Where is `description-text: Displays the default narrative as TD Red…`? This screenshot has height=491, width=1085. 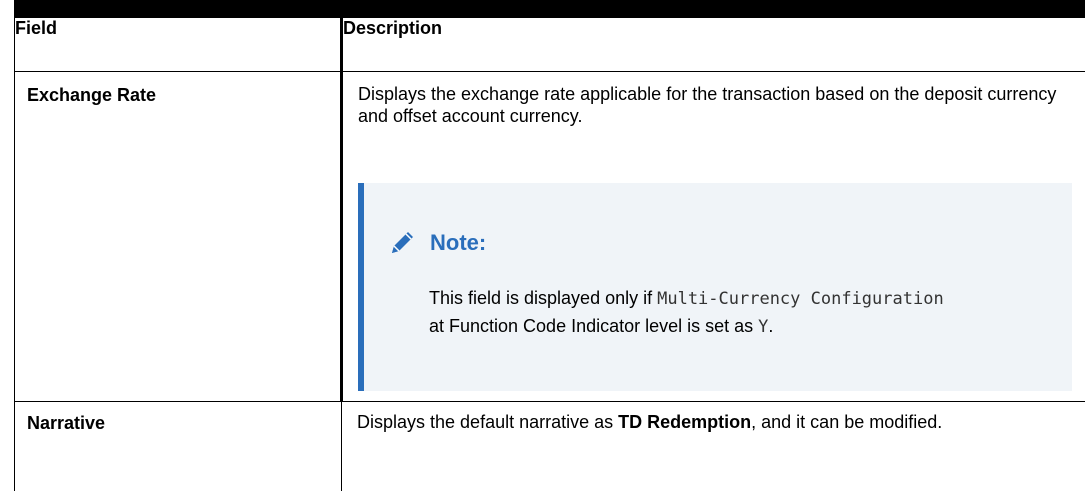
description-text: Displays the default narrative as TD Red… is located at coordinates (713, 417).